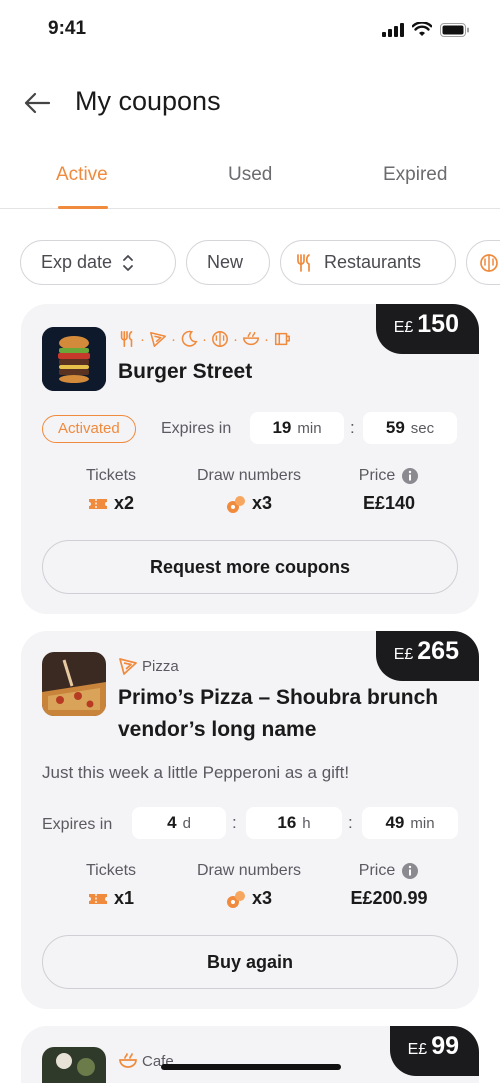  What do you see at coordinates (77, 262) in the screenshot?
I see `filter-exp-date-label: Exp date` at bounding box center [77, 262].